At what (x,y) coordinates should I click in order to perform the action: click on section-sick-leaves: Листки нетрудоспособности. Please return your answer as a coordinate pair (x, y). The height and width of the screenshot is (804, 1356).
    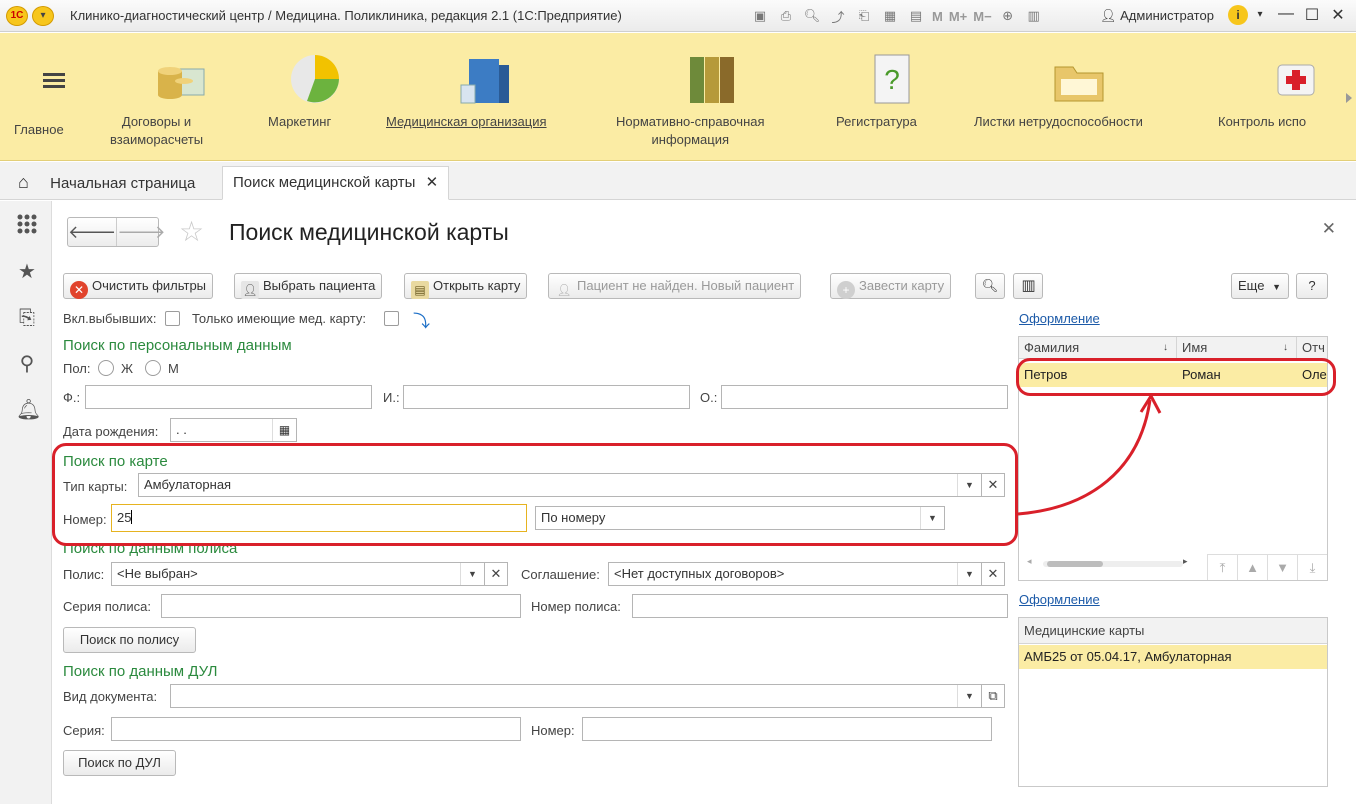
    Looking at the image, I should click on (1079, 97).